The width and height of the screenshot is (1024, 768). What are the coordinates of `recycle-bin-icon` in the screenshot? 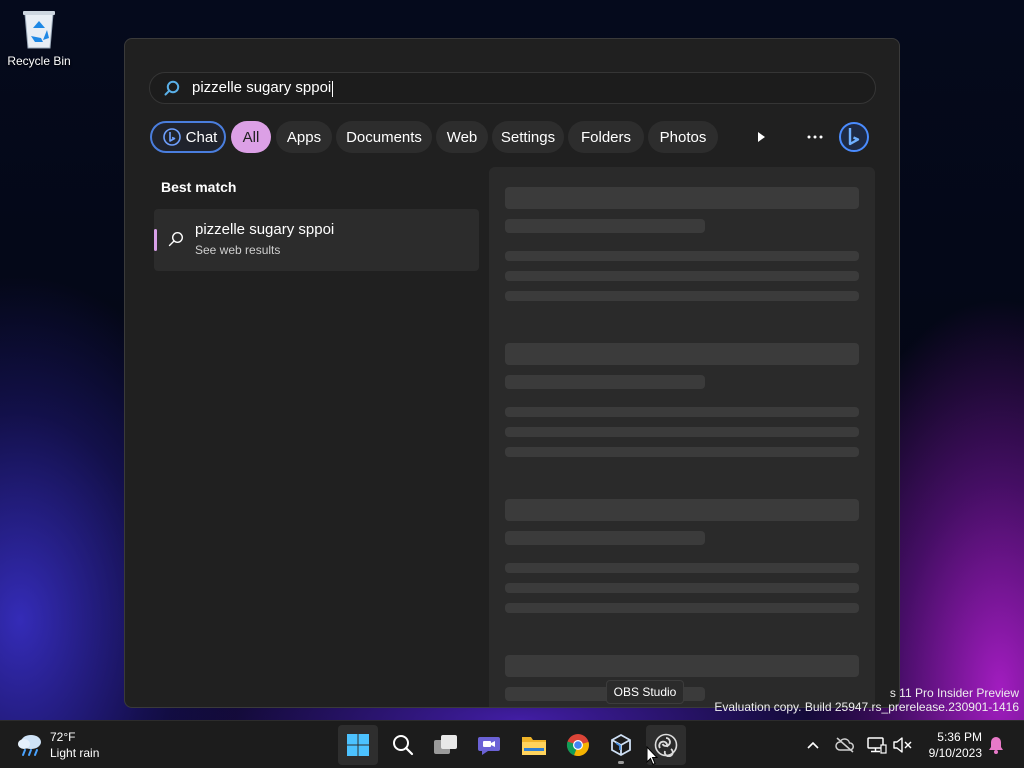 It's located at (39, 30).